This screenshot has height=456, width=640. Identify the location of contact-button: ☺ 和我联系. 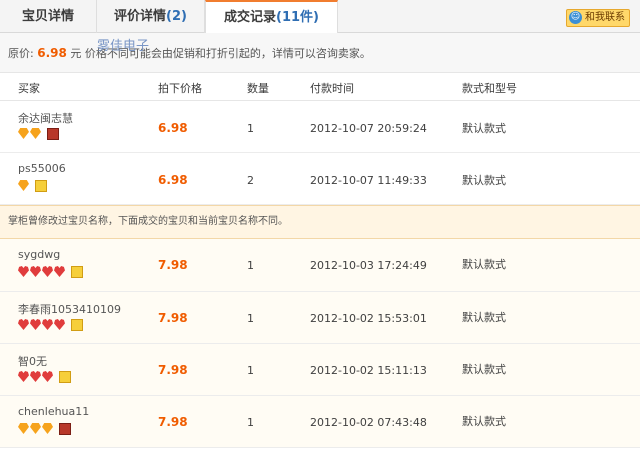
(598, 18).